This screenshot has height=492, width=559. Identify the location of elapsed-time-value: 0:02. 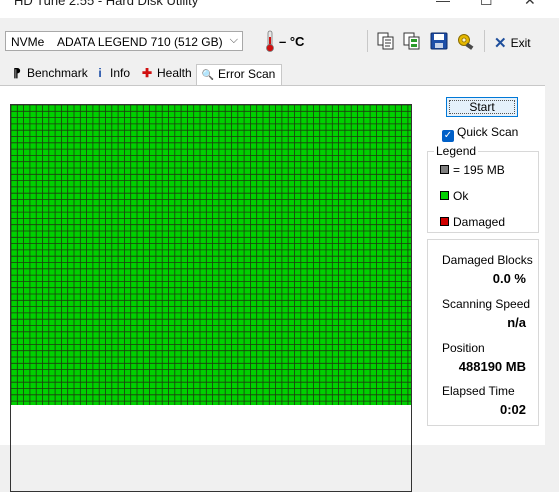
(512, 409).